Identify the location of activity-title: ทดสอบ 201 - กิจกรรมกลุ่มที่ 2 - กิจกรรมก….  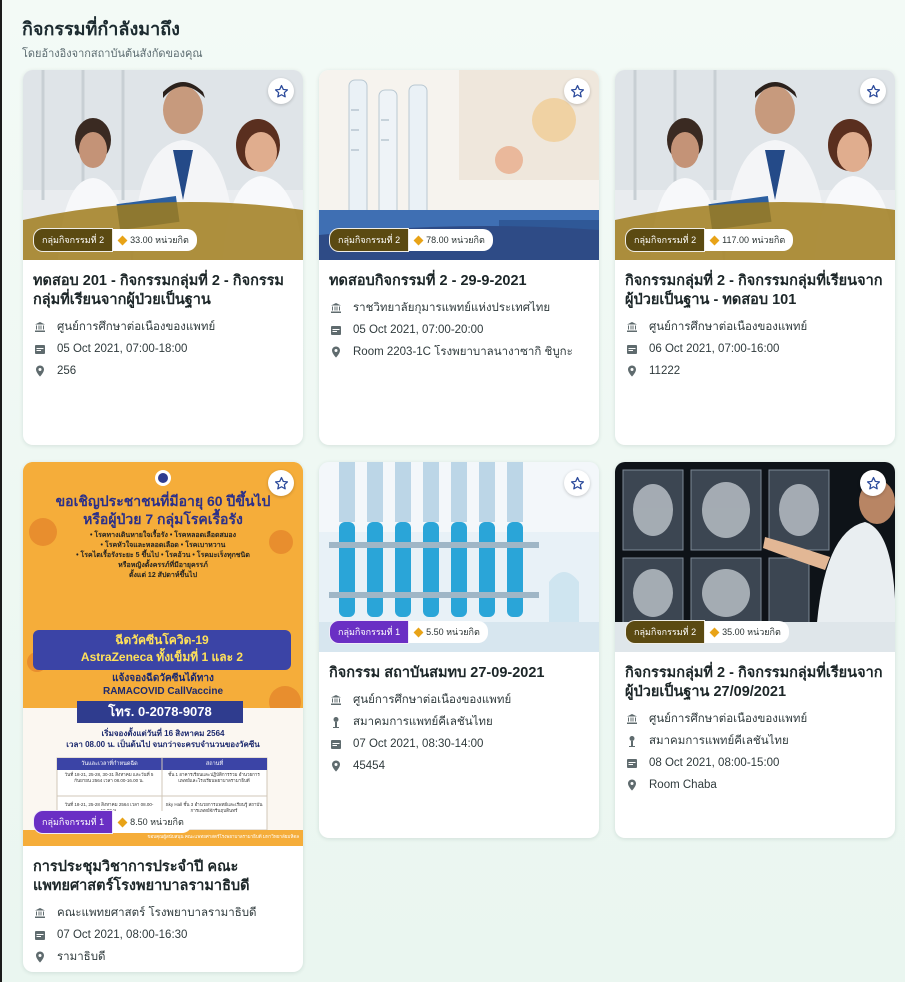
(163, 291).